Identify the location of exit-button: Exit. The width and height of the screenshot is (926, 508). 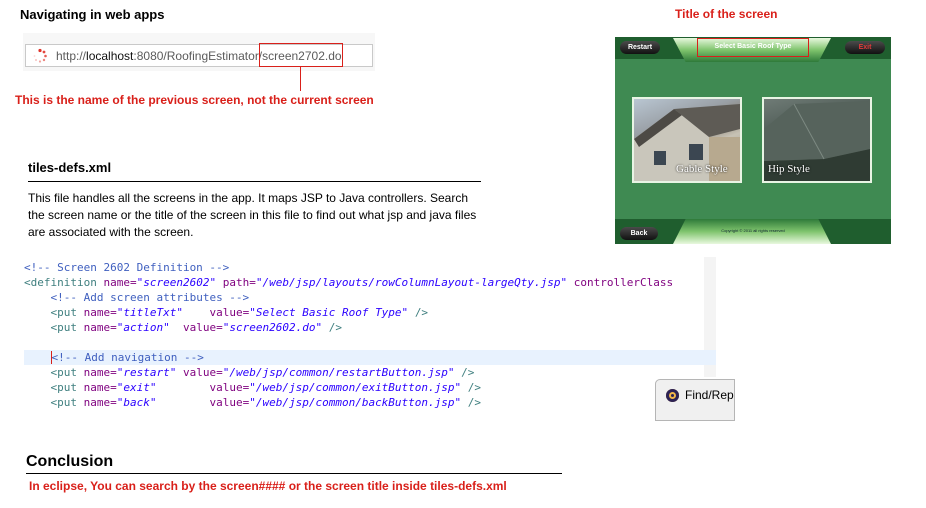
(865, 47).